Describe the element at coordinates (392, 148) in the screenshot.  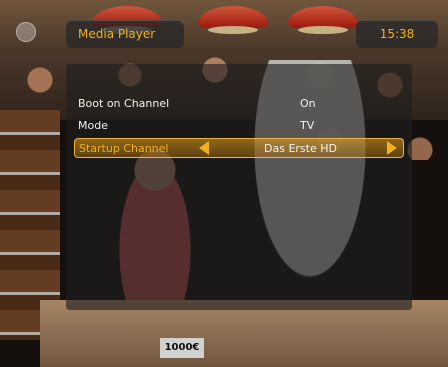
I see `arrow-right-icon` at that location.